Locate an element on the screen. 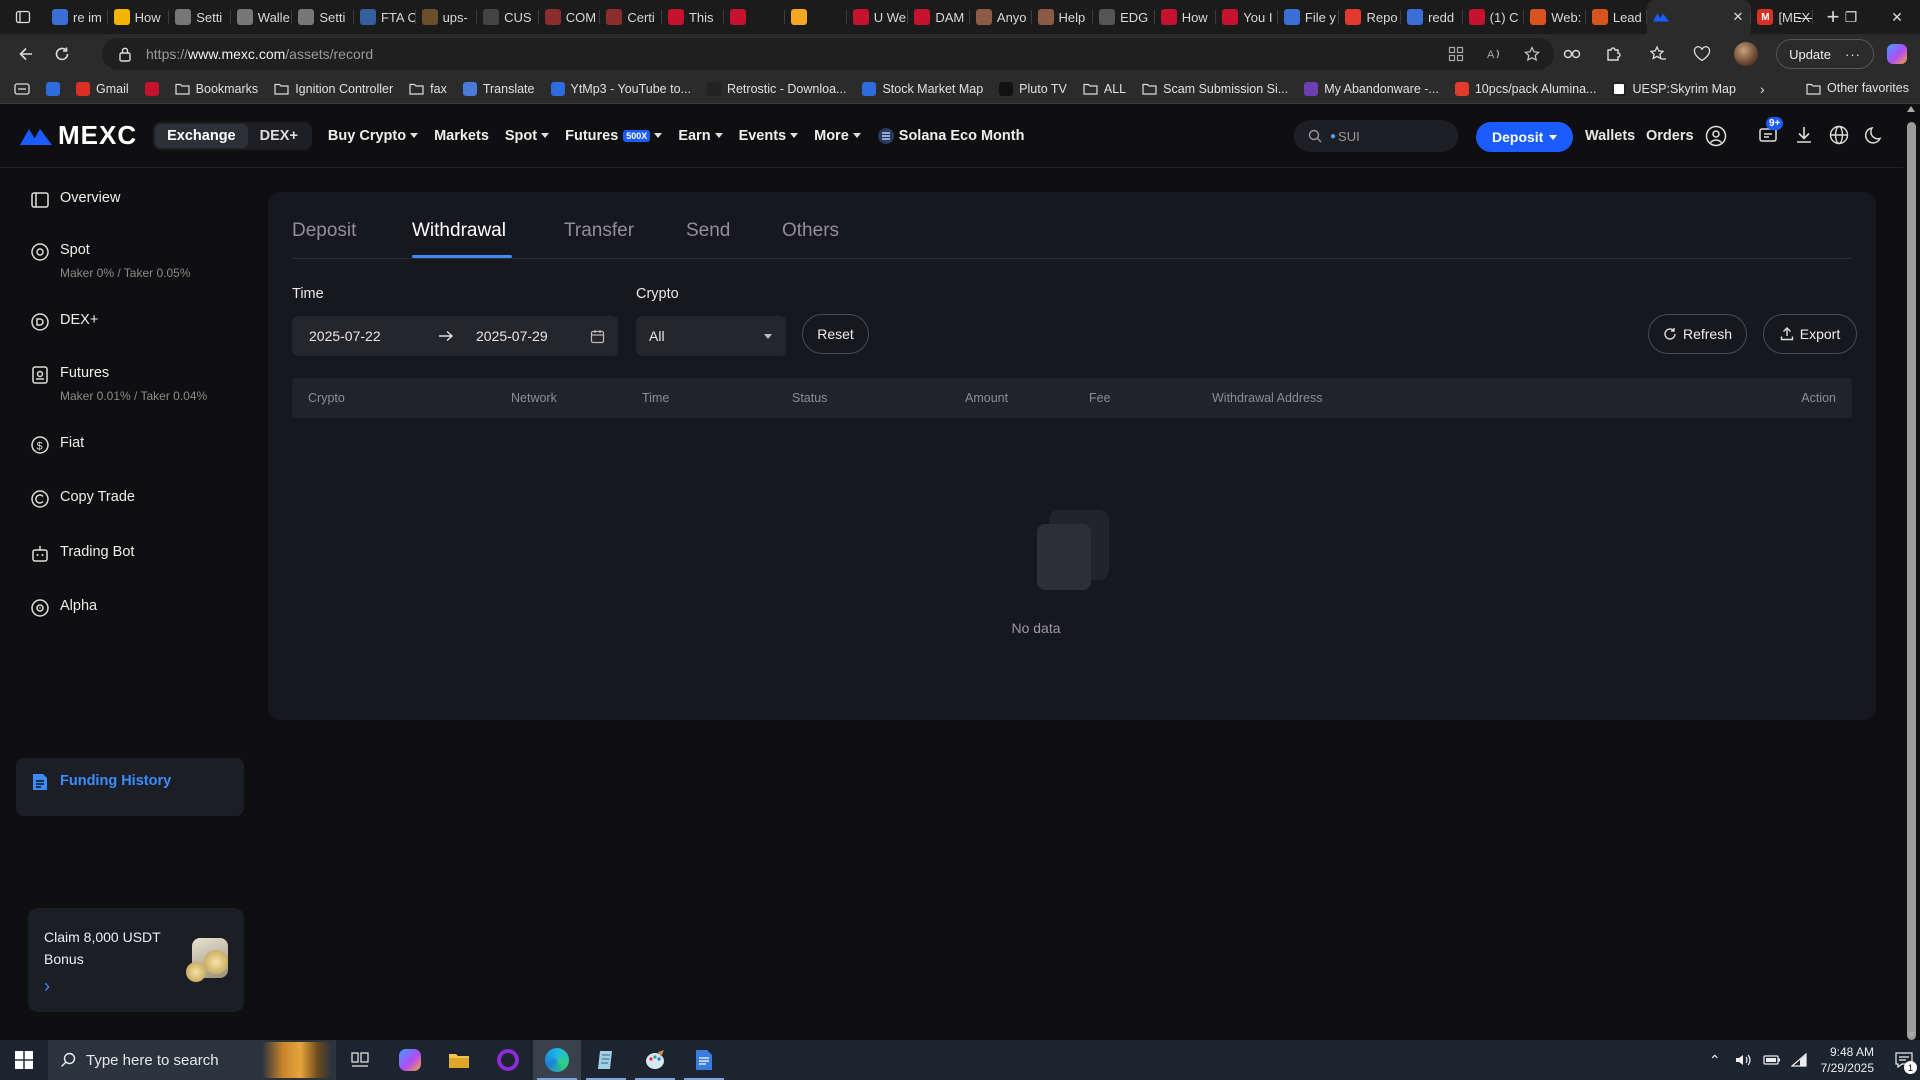 This screenshot has height=1080, width=1920. bookmark-item: Translate is located at coordinates (498, 88).